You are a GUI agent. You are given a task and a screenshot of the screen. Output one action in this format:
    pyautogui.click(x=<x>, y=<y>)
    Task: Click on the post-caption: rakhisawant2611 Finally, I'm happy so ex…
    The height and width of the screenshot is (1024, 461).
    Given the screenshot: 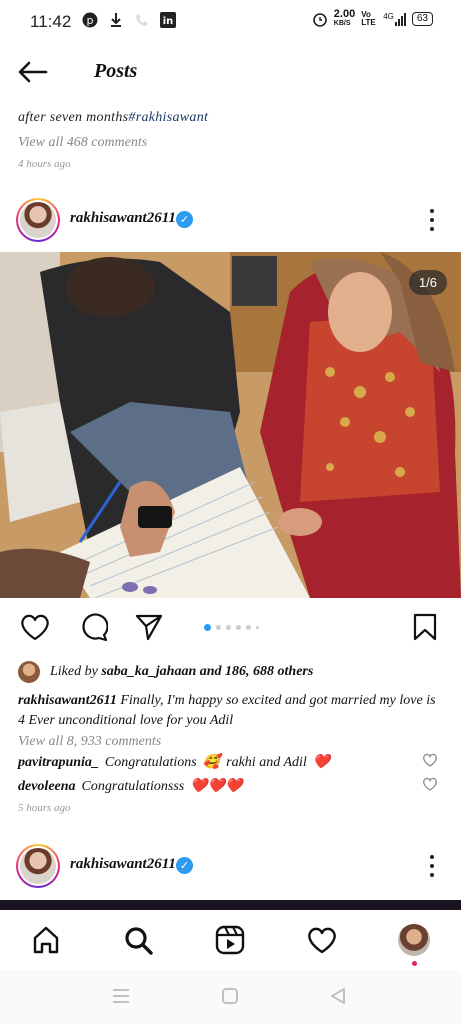 What is the action you would take?
    pyautogui.click(x=230, y=711)
    